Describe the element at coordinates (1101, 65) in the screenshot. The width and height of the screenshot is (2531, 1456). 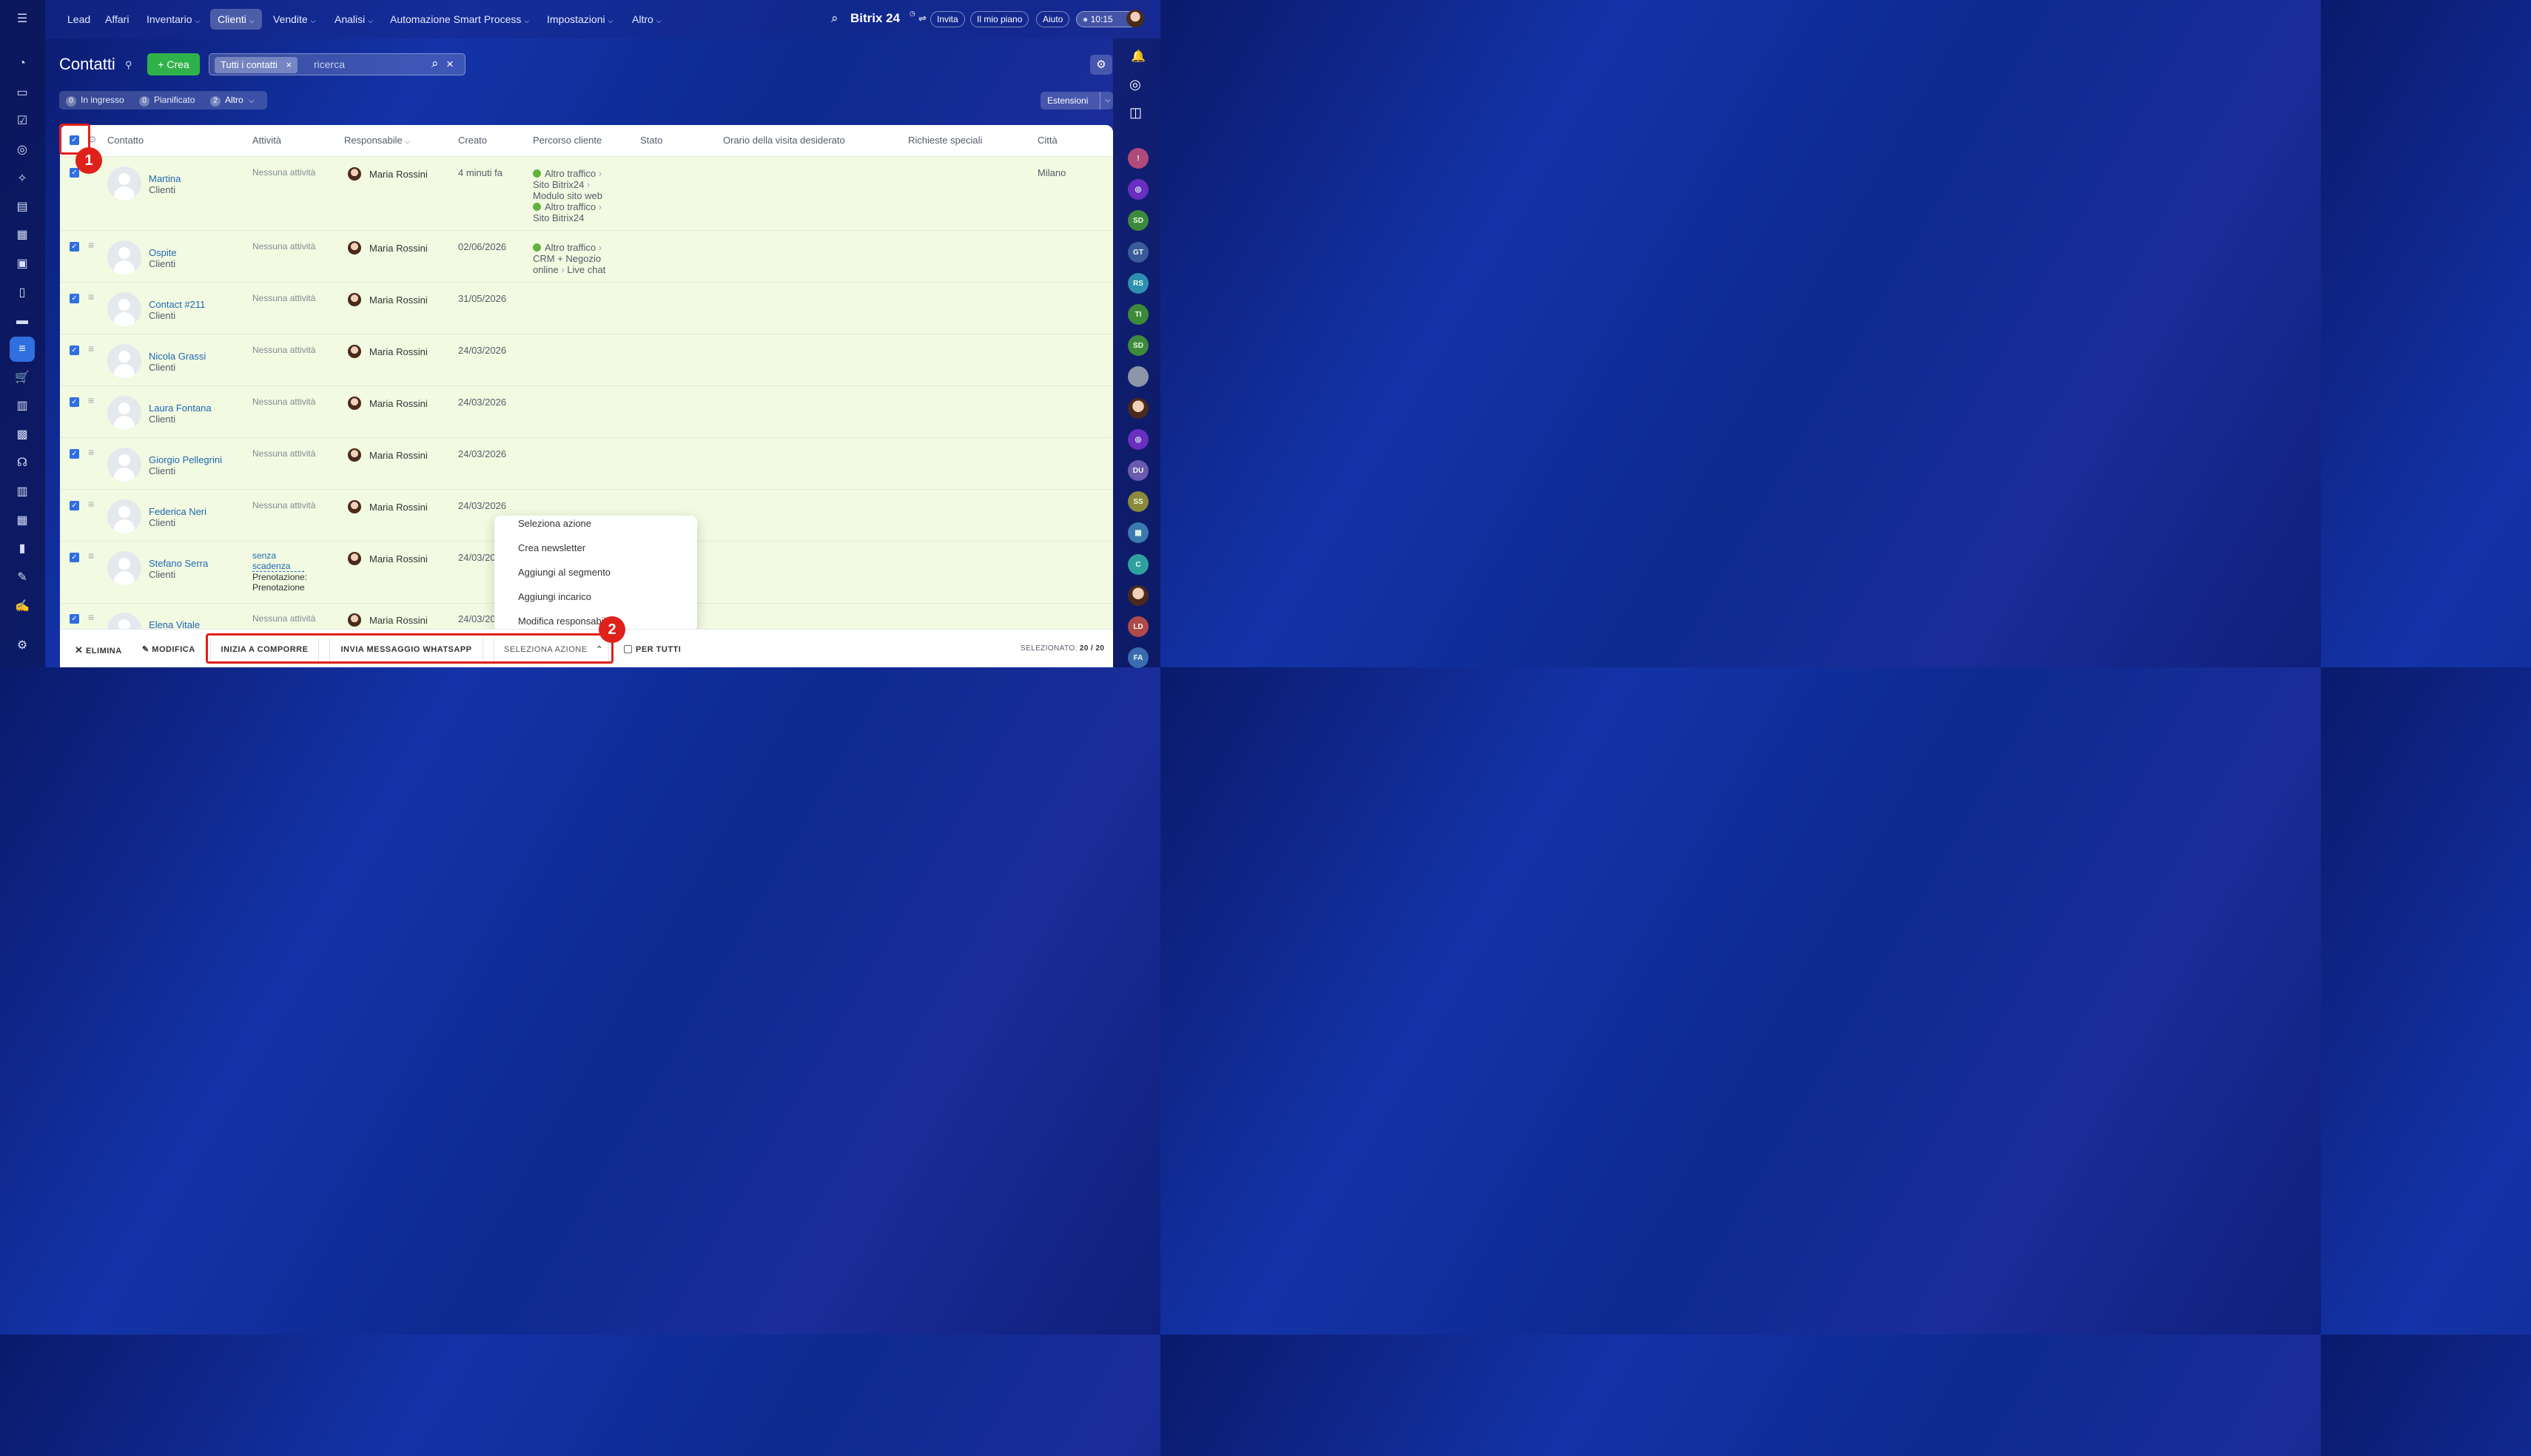
I see `settings-gear-button: ⚙` at that location.